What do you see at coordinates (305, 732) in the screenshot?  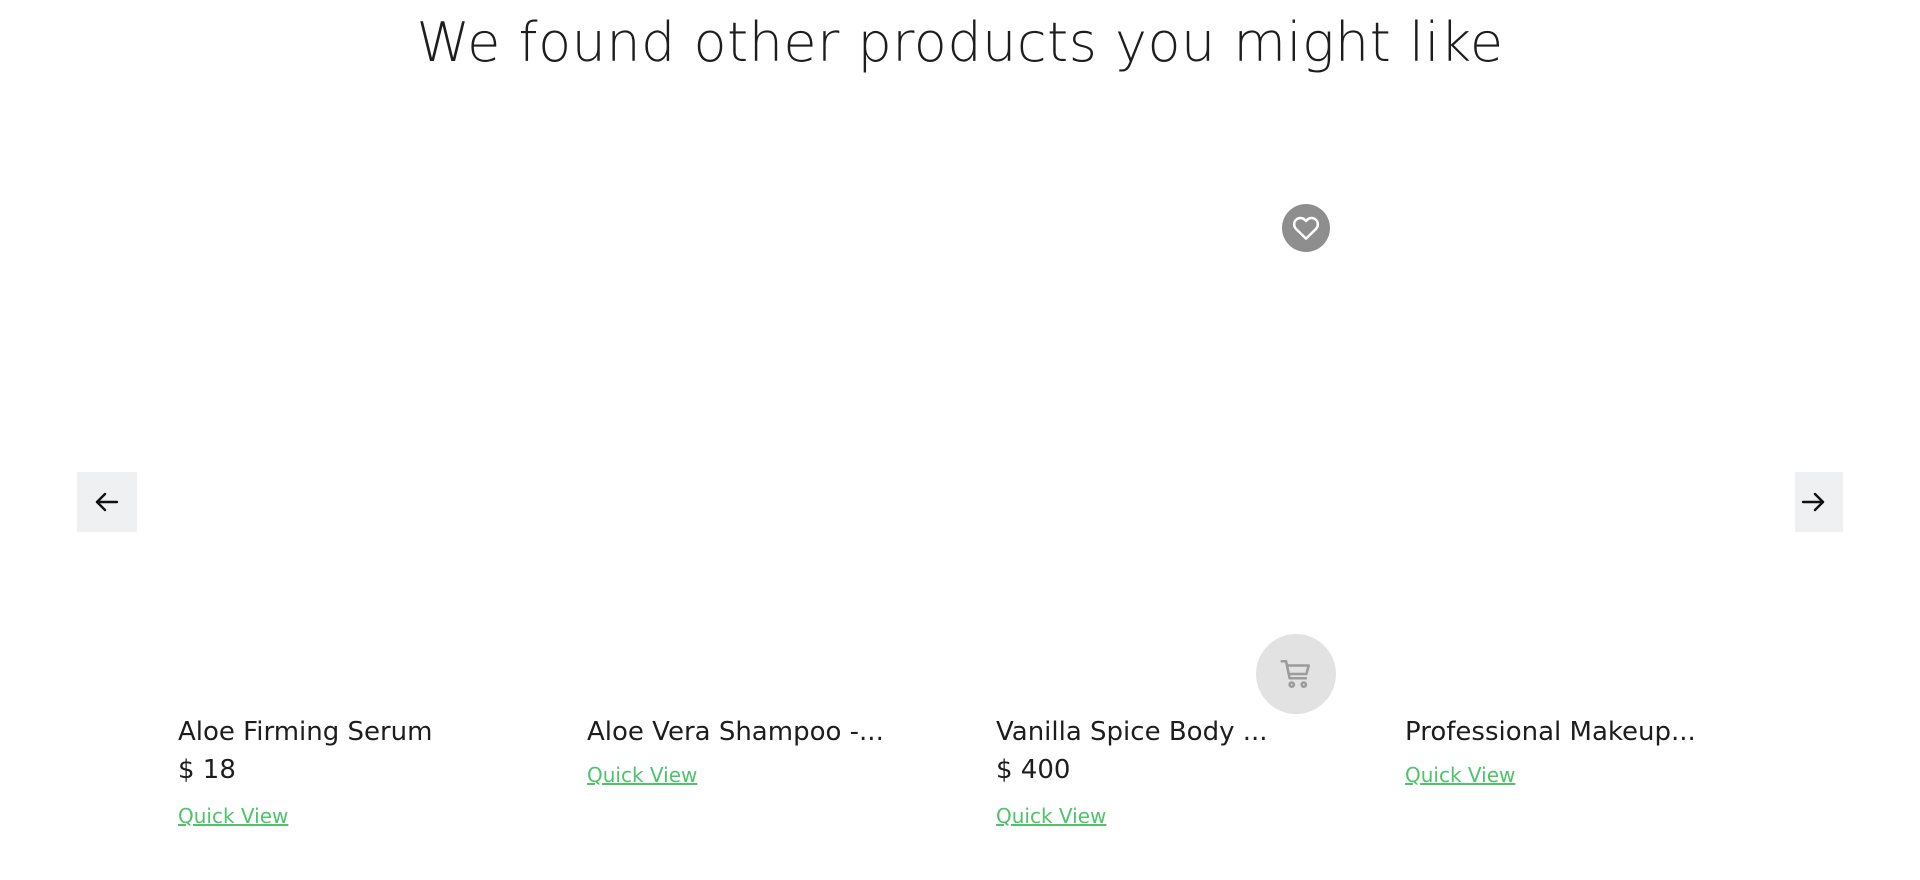 I see `product-name: Aloe Firming Serum` at bounding box center [305, 732].